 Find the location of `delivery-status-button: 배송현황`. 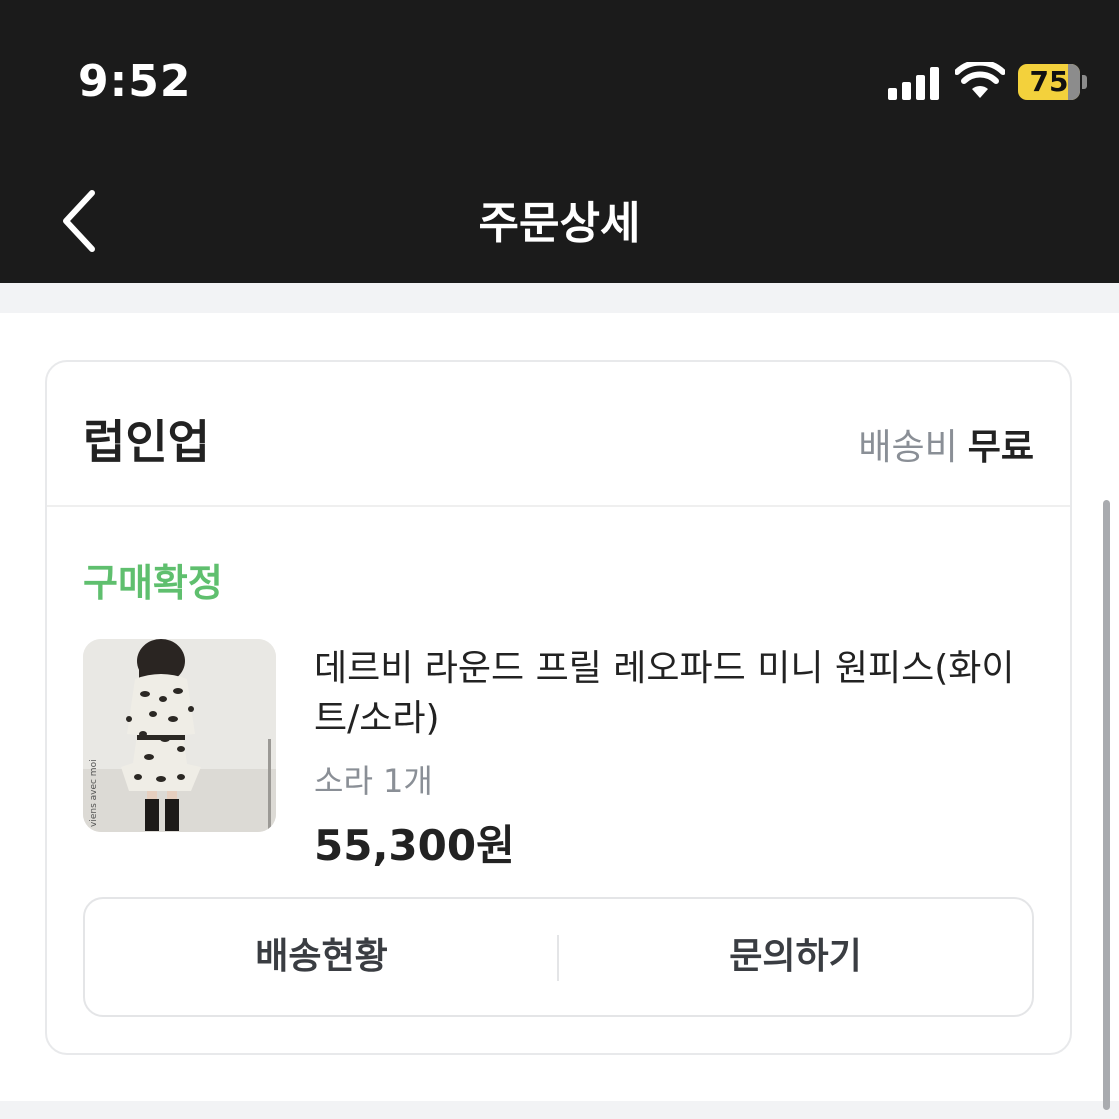

delivery-status-button: 배송현황 is located at coordinates (321, 957).